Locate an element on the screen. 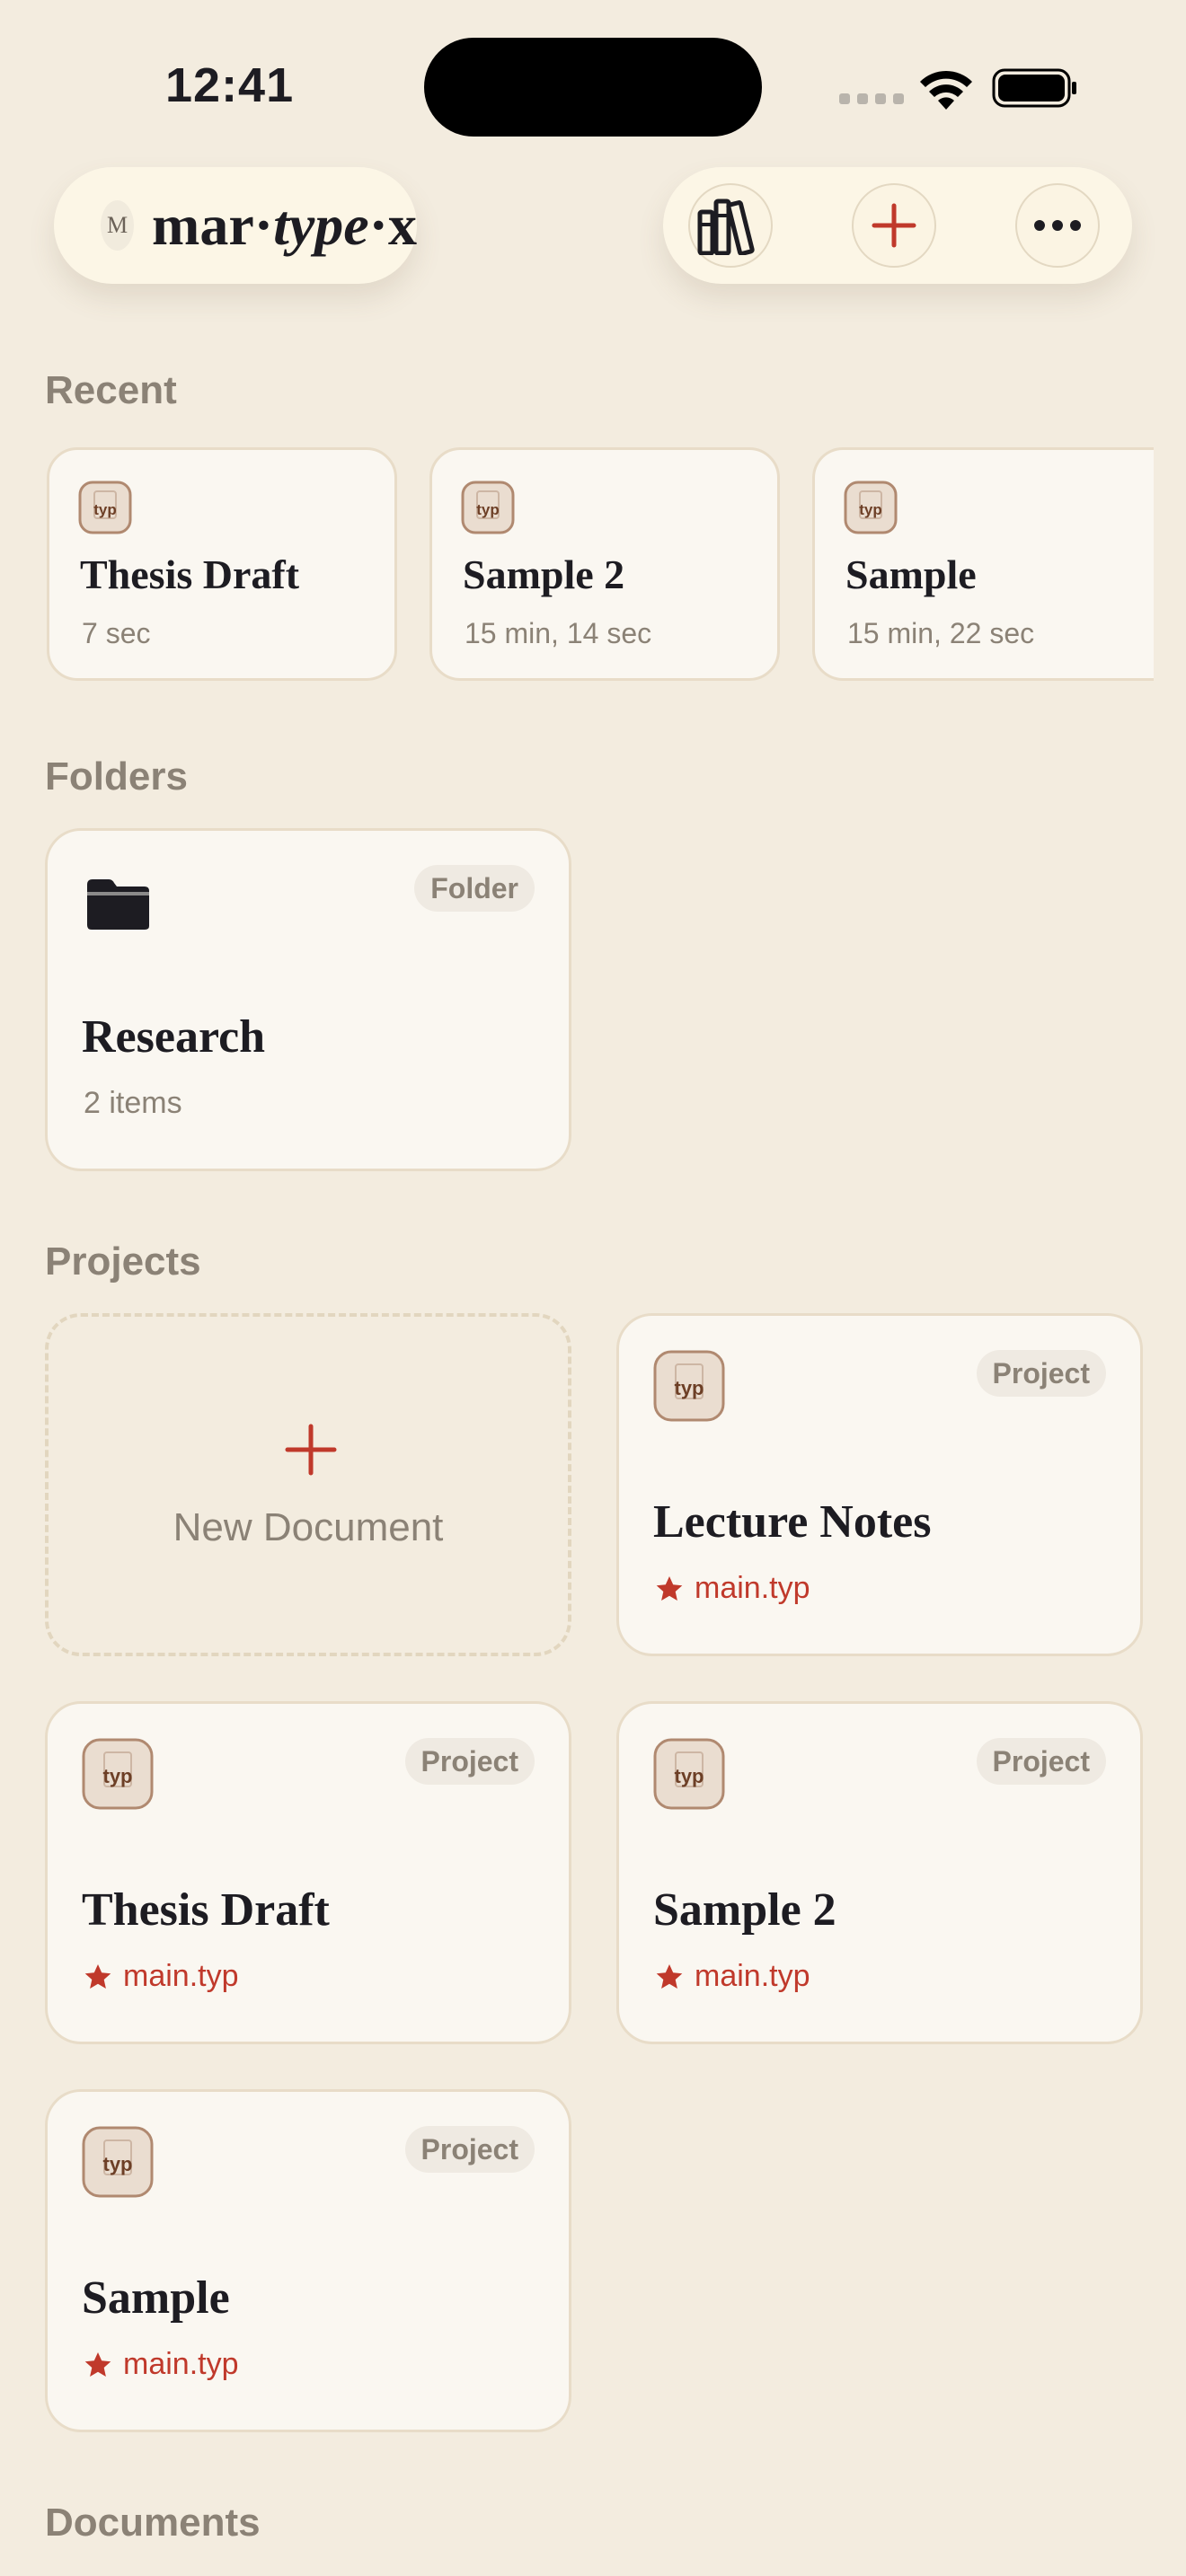 The image size is (1186, 2576). project-card: typ Project Thesis Draft main.typ is located at coordinates (308, 1872).